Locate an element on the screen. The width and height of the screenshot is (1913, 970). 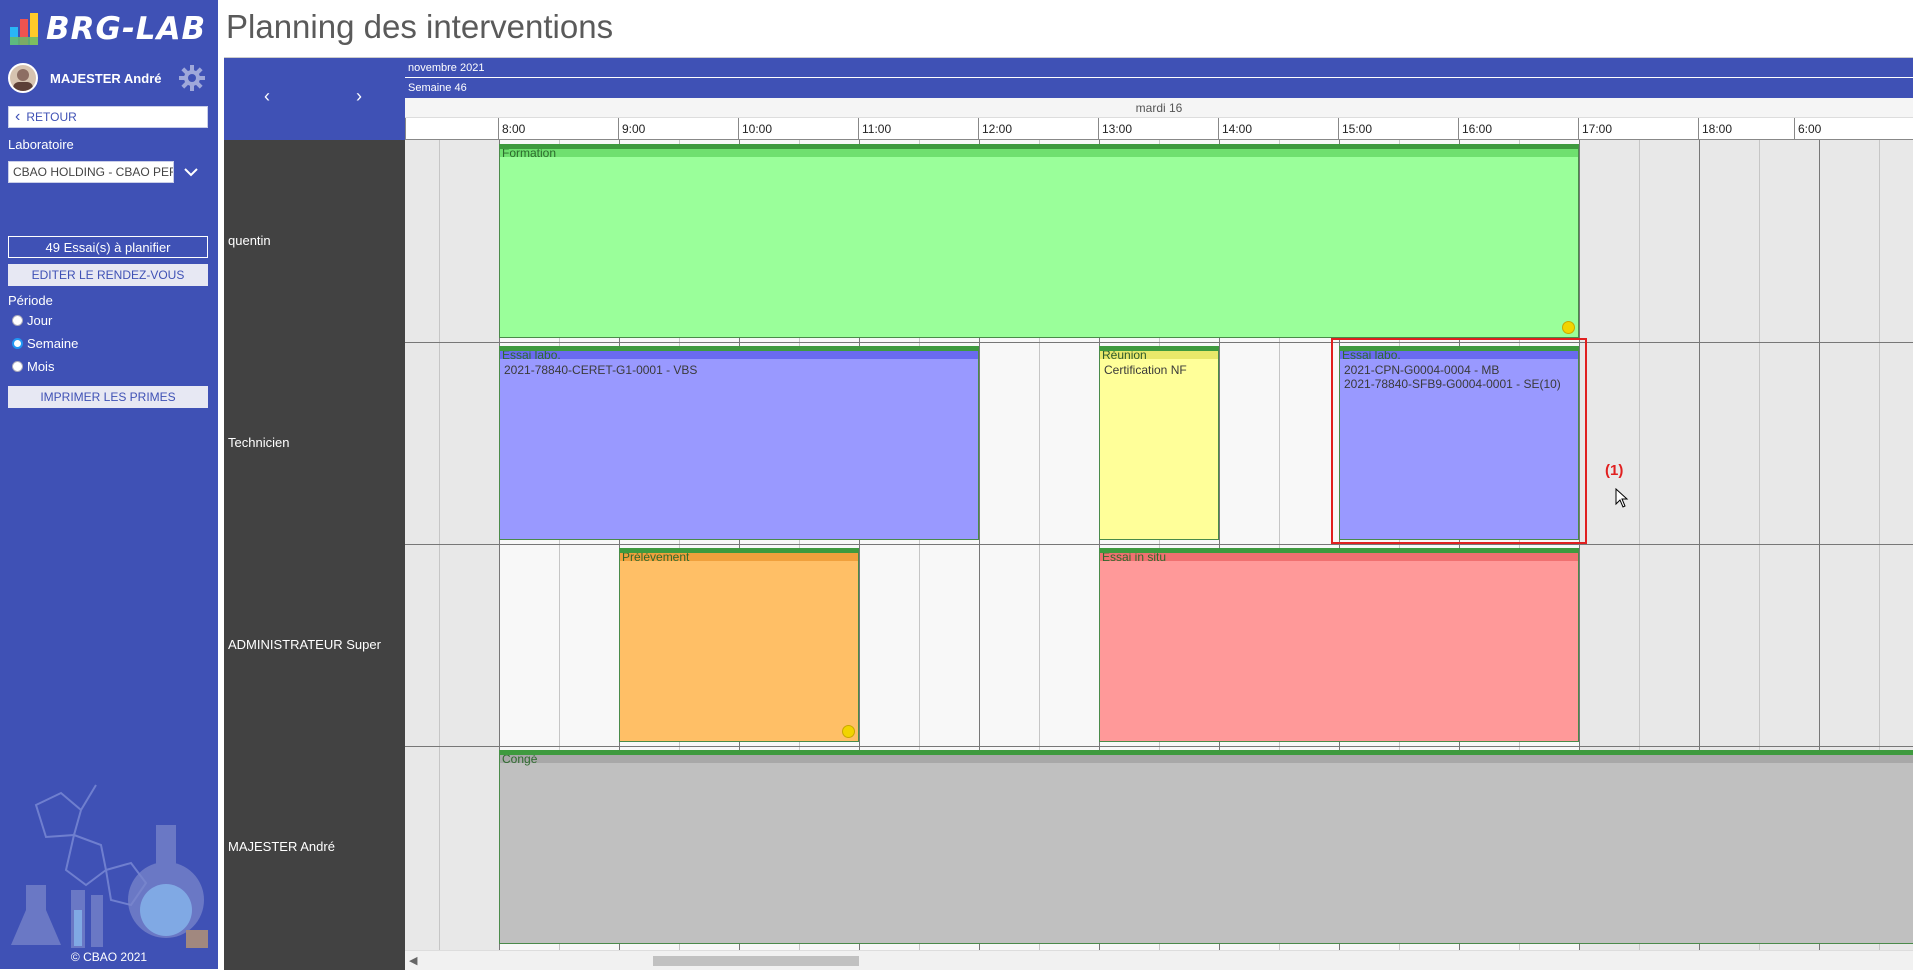
annotation-highlight-box is located at coordinates (1459, 441).